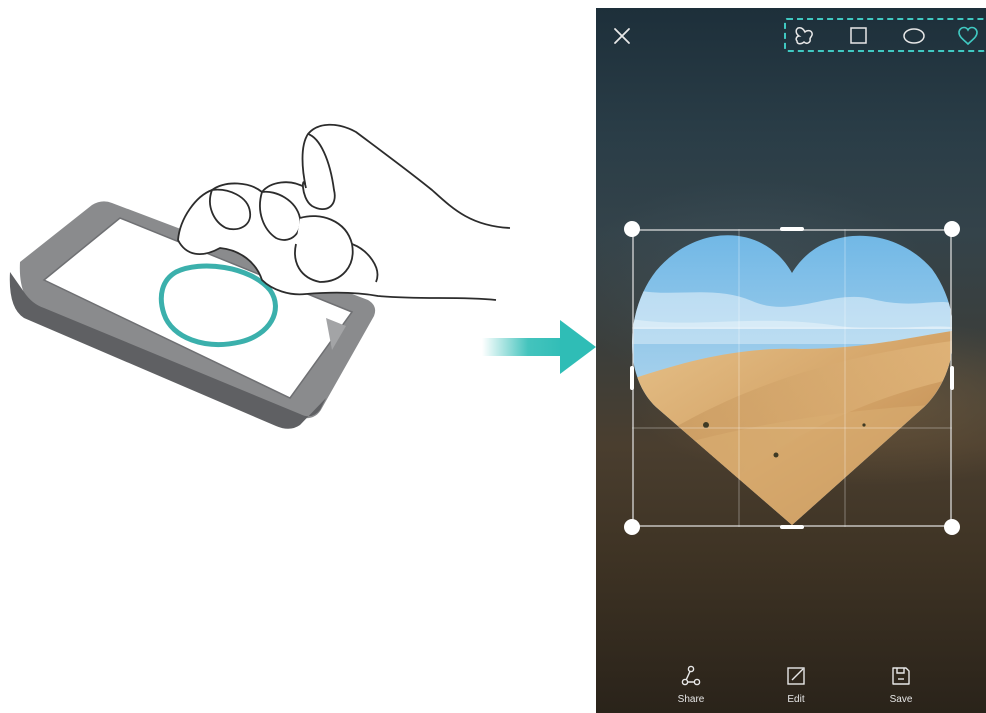 The height and width of the screenshot is (713, 986). I want to click on share-button: Share, so click(691, 685).